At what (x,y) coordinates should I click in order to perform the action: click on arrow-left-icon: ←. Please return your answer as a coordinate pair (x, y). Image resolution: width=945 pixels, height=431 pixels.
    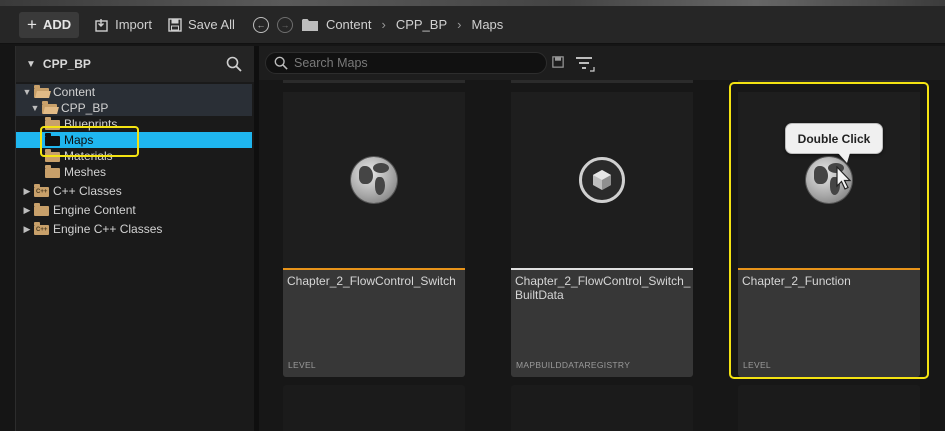
    Looking at the image, I should click on (260, 24).